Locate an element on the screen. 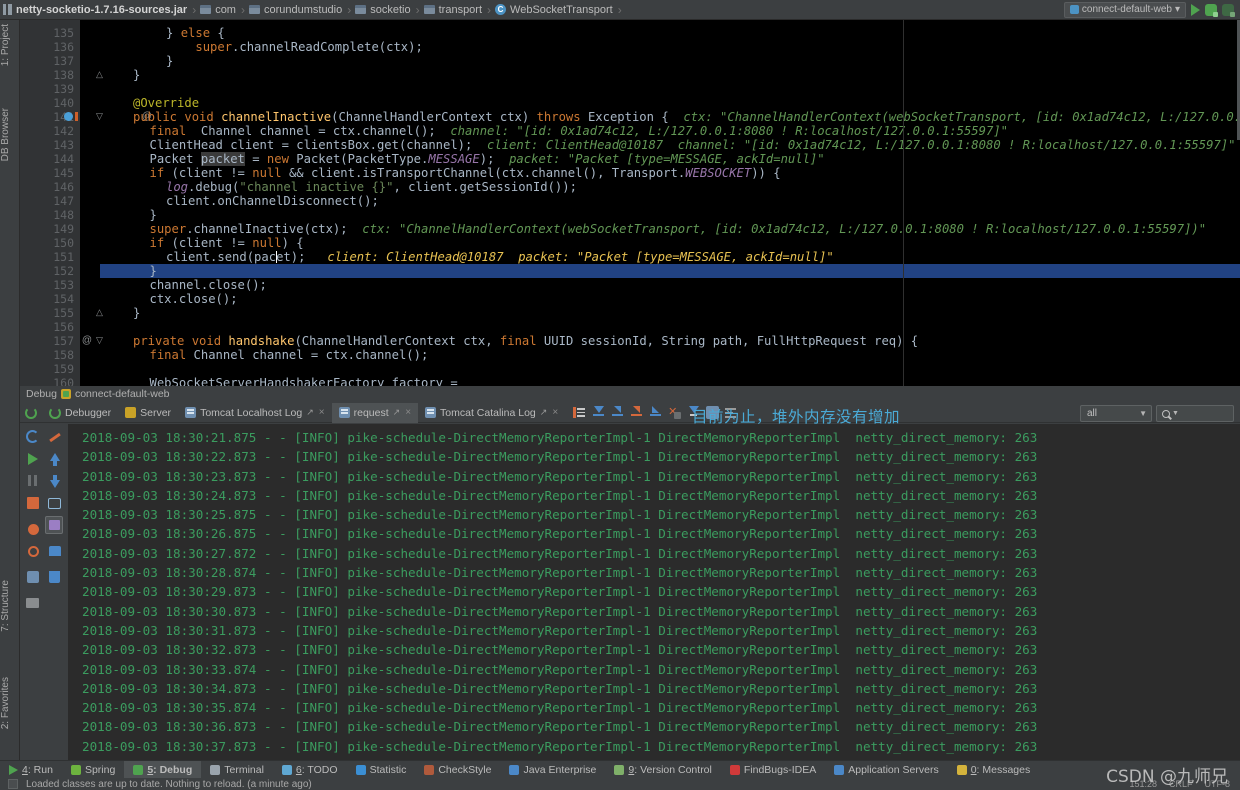 This screenshot has width=1240, height=790. code-line: ctx.close(); is located at coordinates (169, 299).